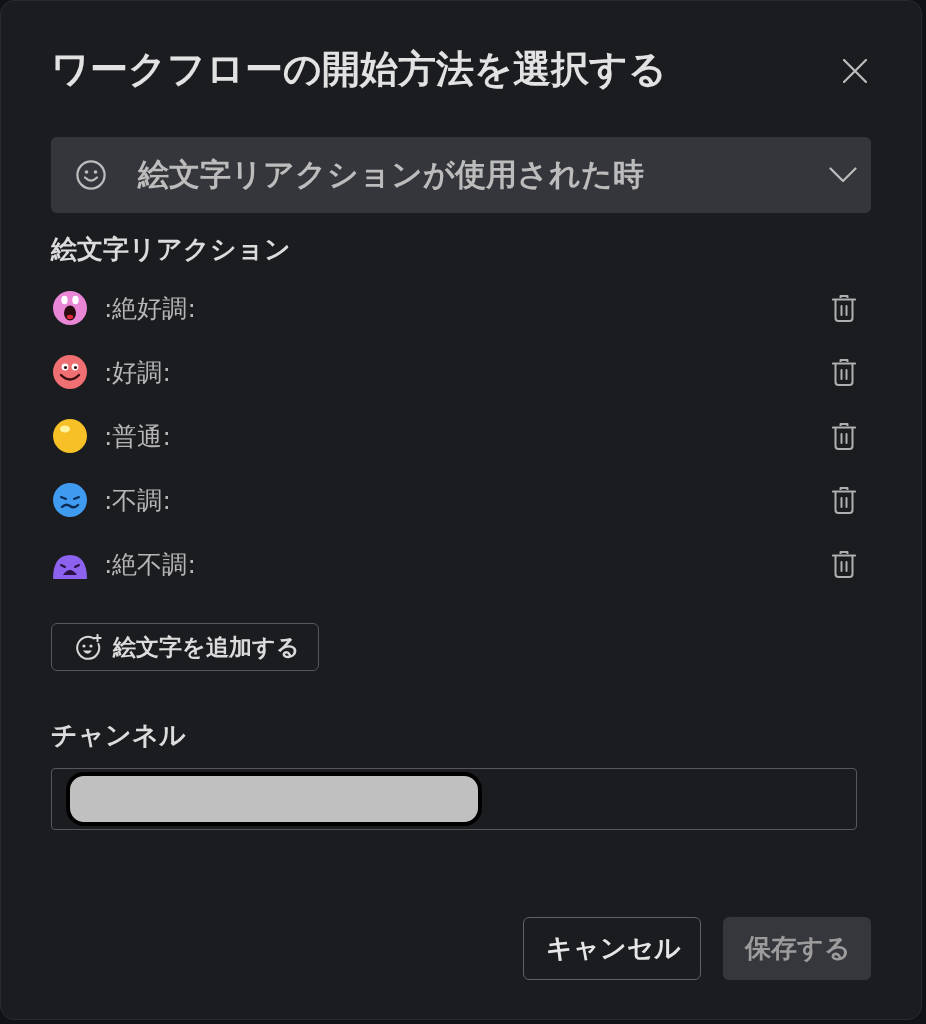  What do you see at coordinates (137, 436) in the screenshot?
I see `emoji-name: :普通:` at bounding box center [137, 436].